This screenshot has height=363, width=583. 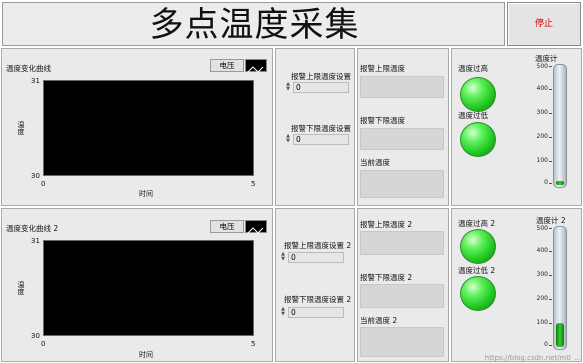 I want to click on controls-panel-1: 报警上限温度设置 ▲ ▼ 0 报警下限温度设置 ▲ ▼ 0, so click(x=315, y=127).